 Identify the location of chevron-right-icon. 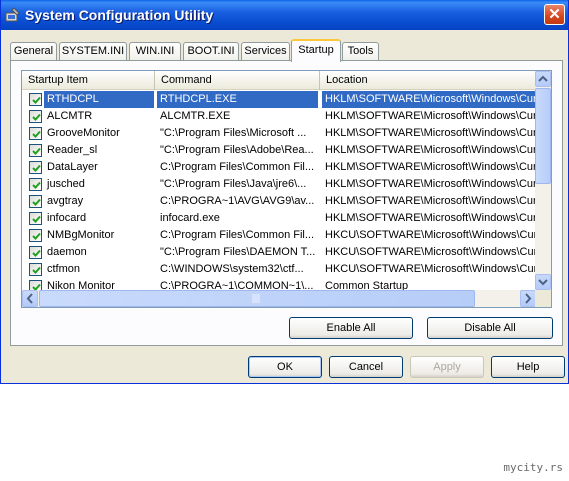
(528, 298).